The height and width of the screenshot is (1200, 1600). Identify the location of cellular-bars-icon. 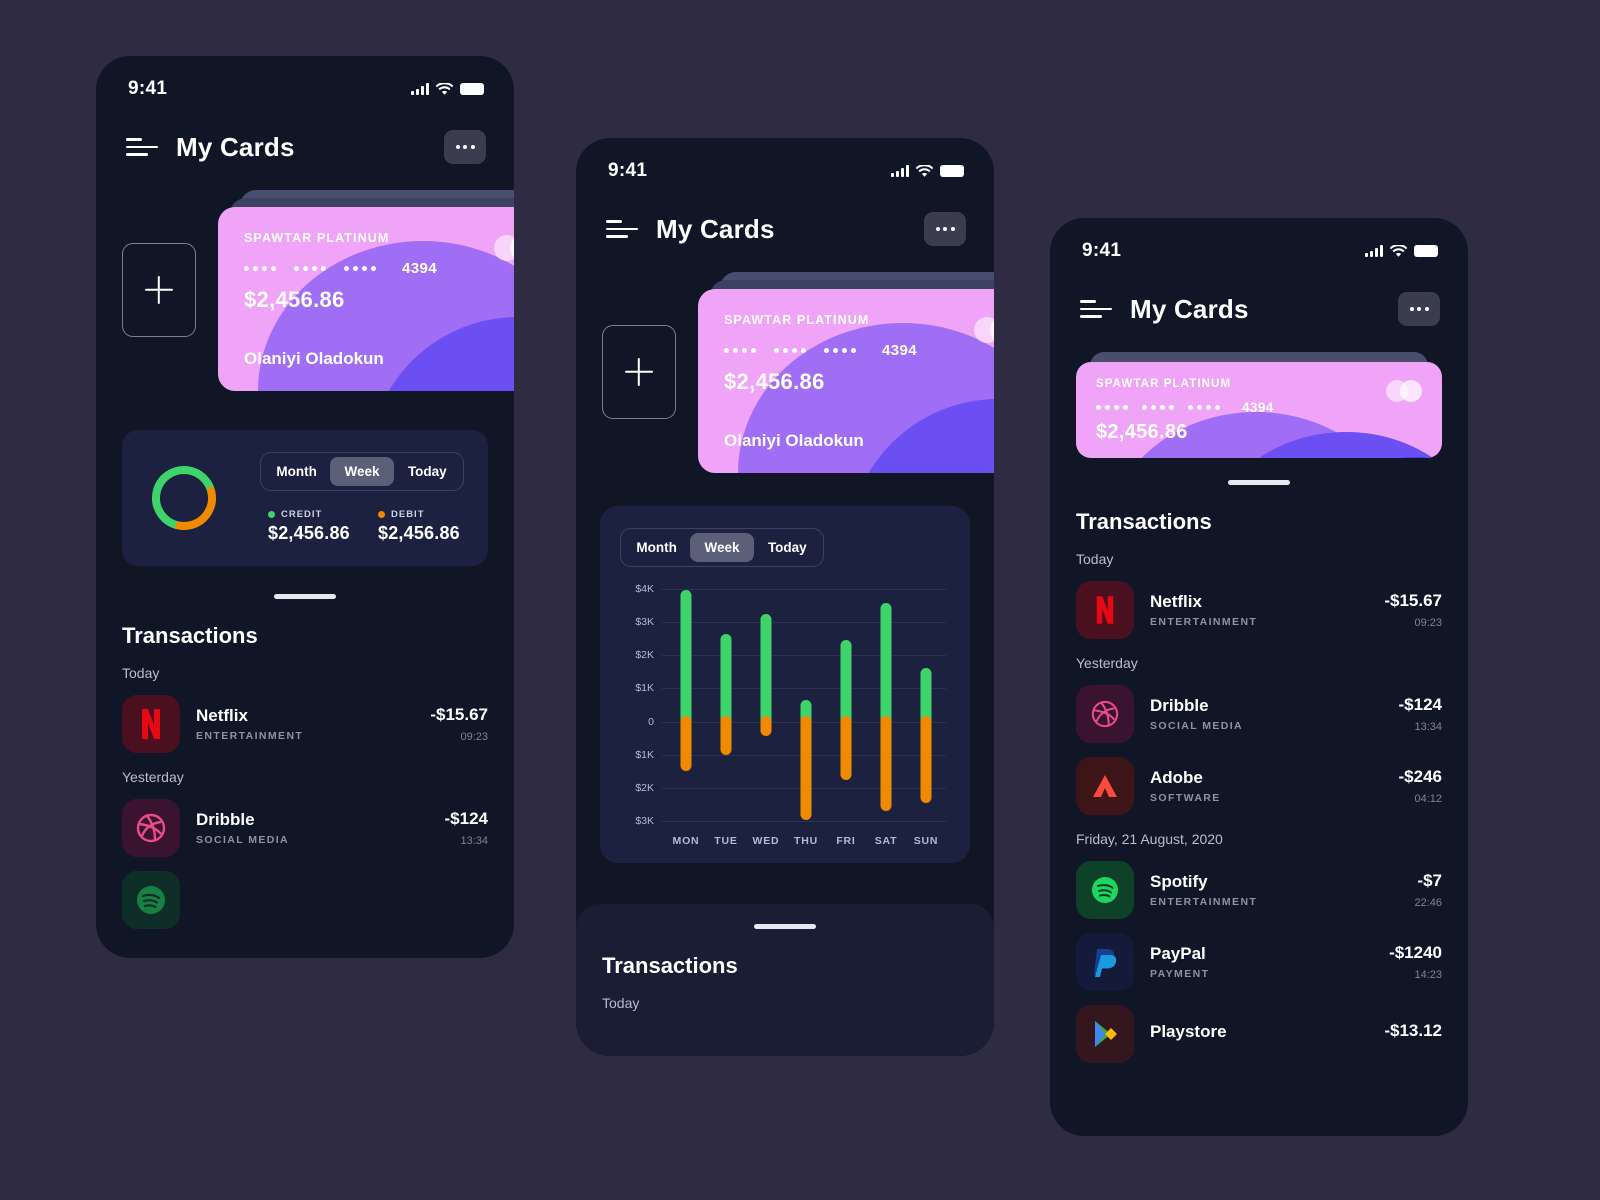
(420, 89).